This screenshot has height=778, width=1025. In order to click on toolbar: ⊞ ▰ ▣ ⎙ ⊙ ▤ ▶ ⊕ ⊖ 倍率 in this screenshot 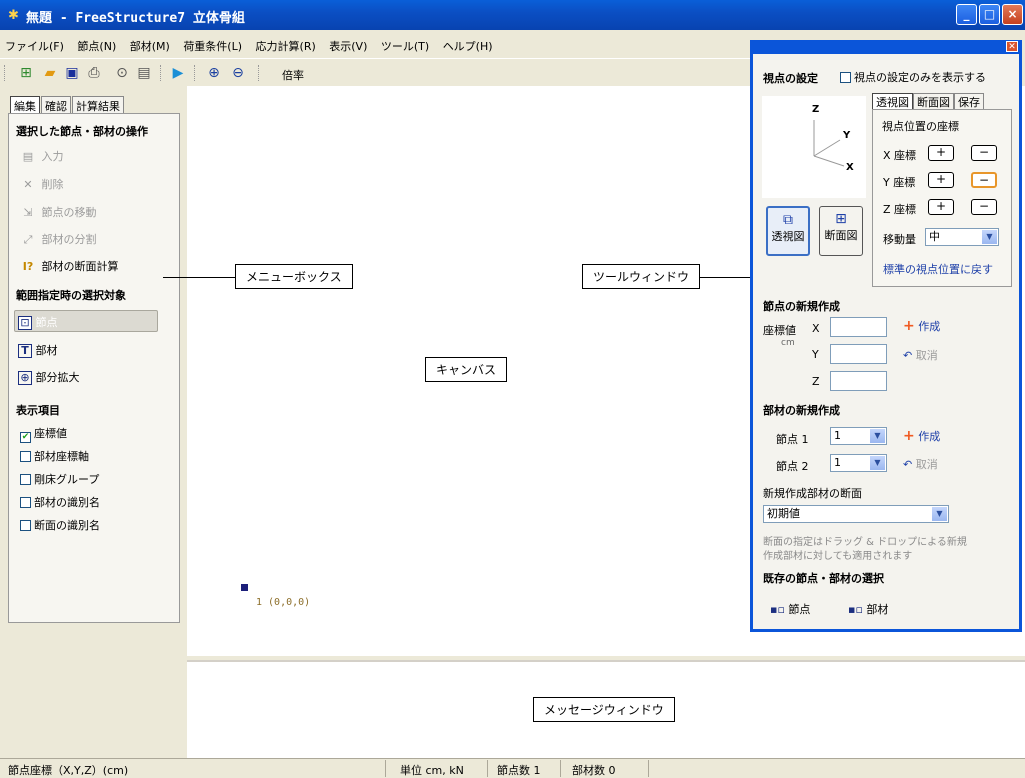, I will do `click(380, 72)`.